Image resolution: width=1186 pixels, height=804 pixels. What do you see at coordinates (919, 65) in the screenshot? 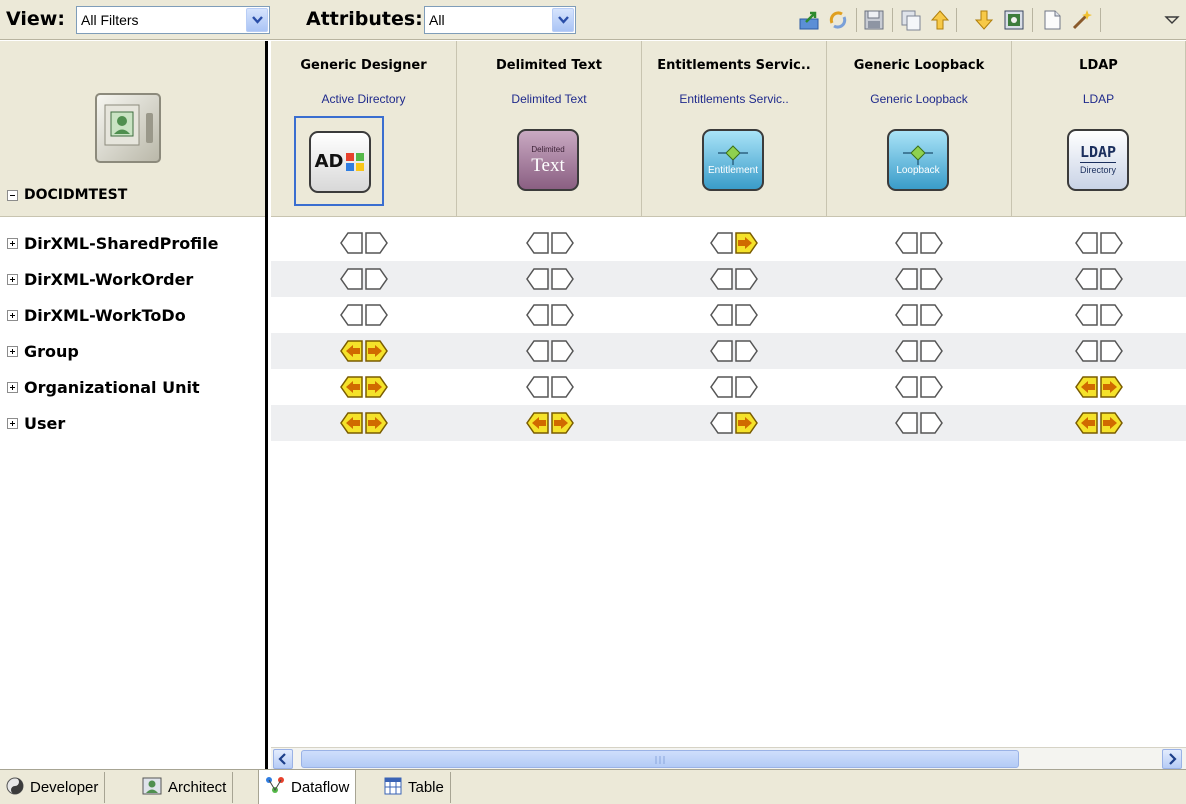
I see `driver-title: Generic Loopback` at bounding box center [919, 65].